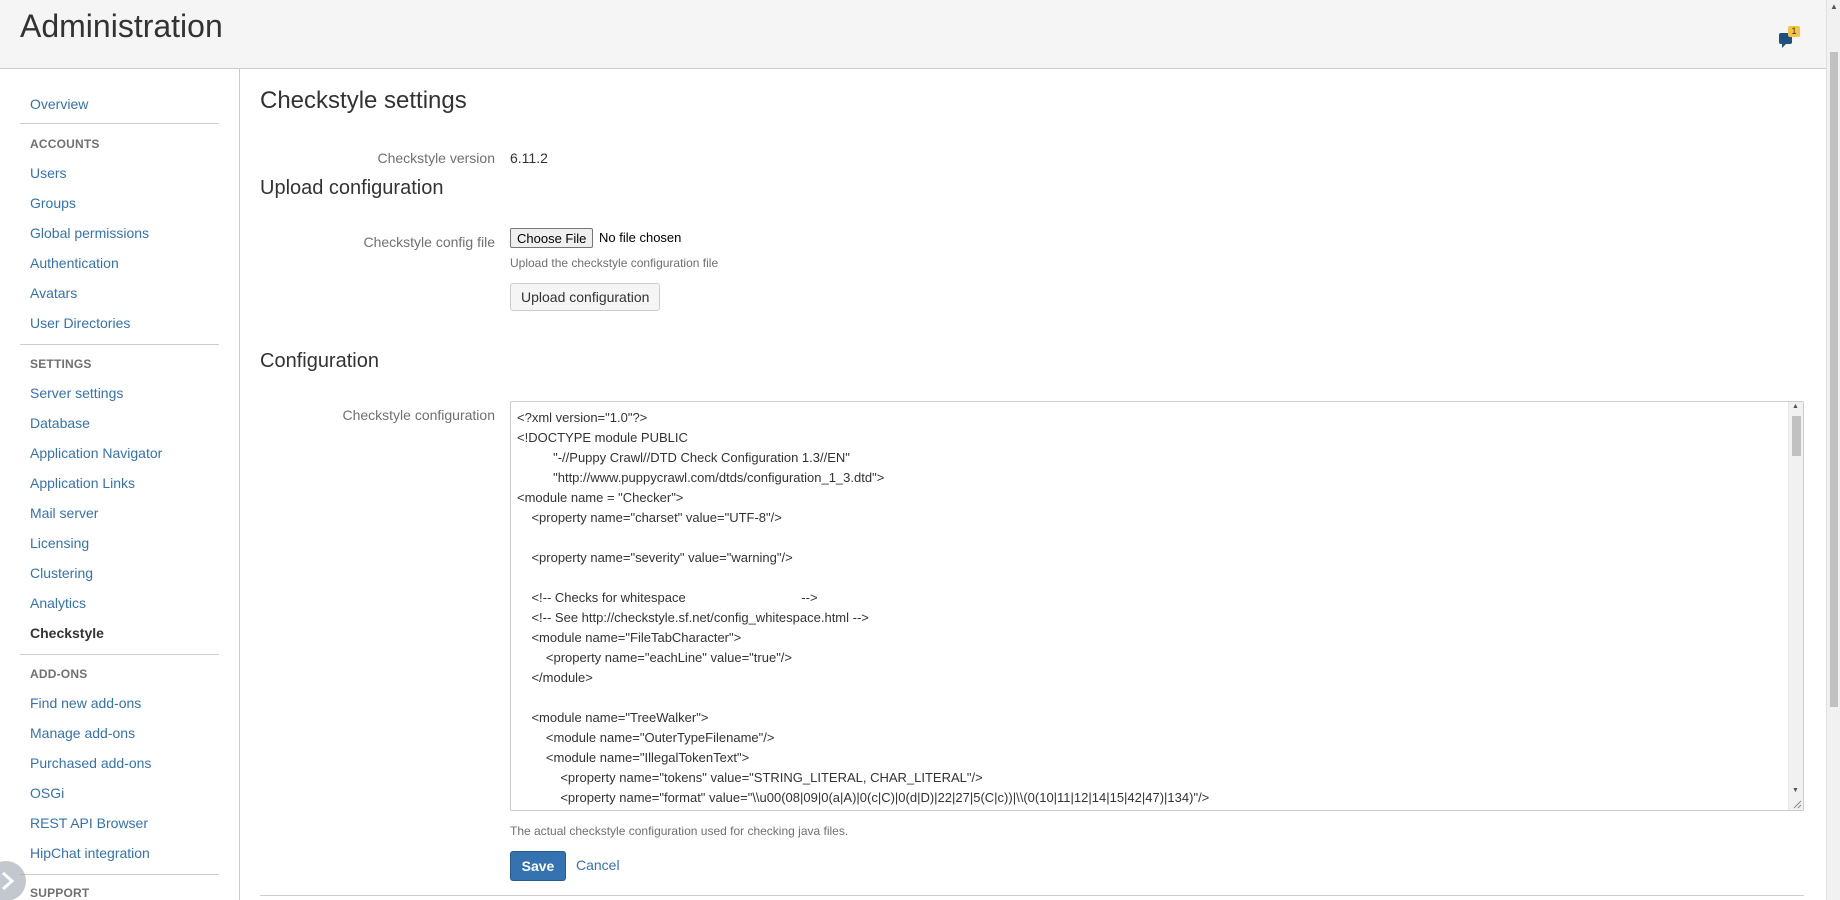 This screenshot has width=1840, height=900. What do you see at coordinates (61, 573) in the screenshot?
I see `sidebar-item-clustering: Clustering` at bounding box center [61, 573].